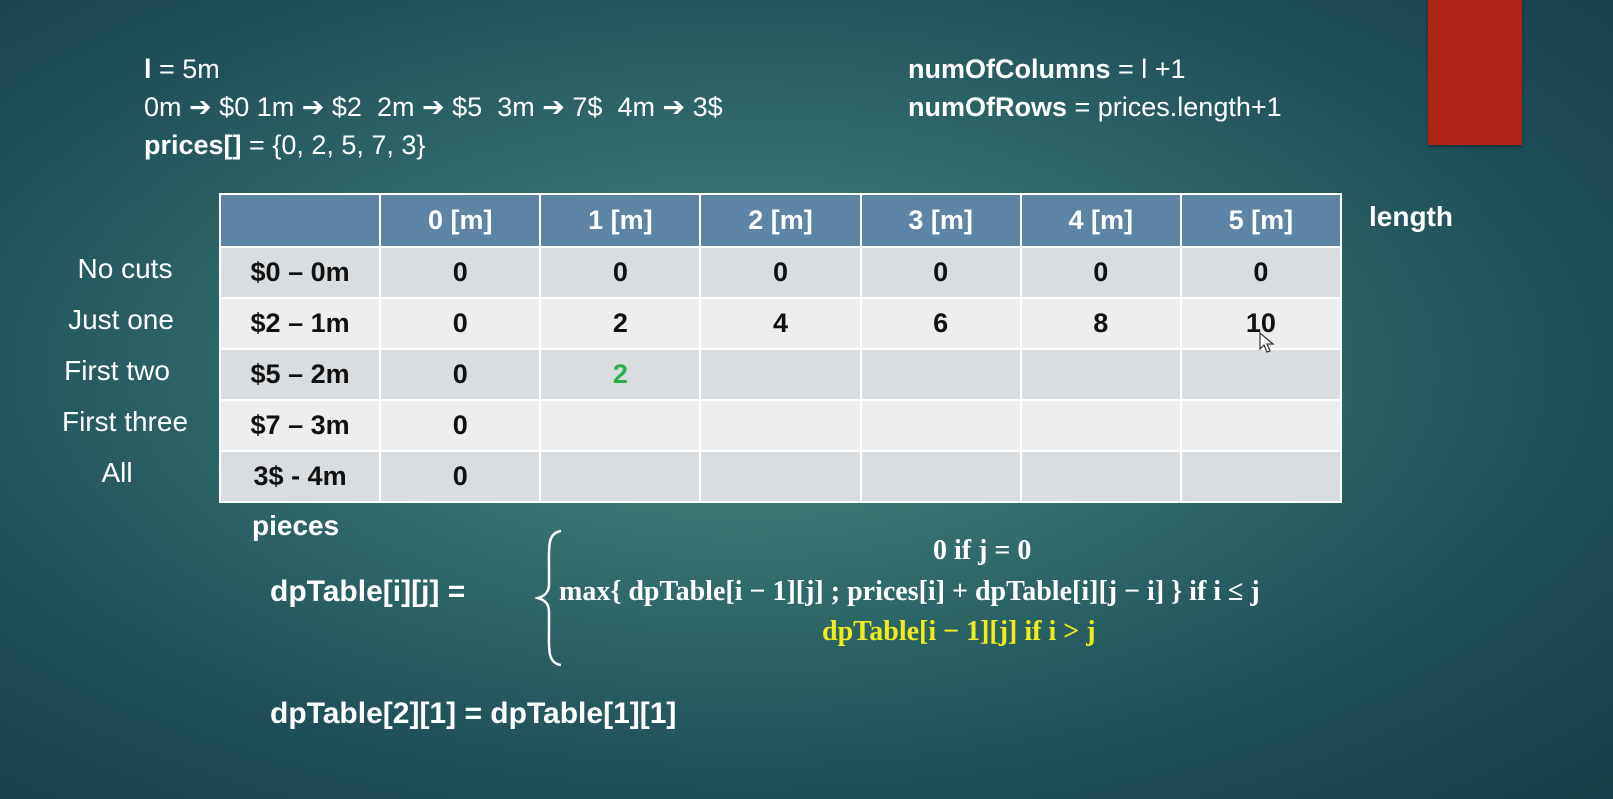 The height and width of the screenshot is (799, 1613). Describe the element at coordinates (940, 323) in the screenshot. I see `table-cell: 6` at that location.